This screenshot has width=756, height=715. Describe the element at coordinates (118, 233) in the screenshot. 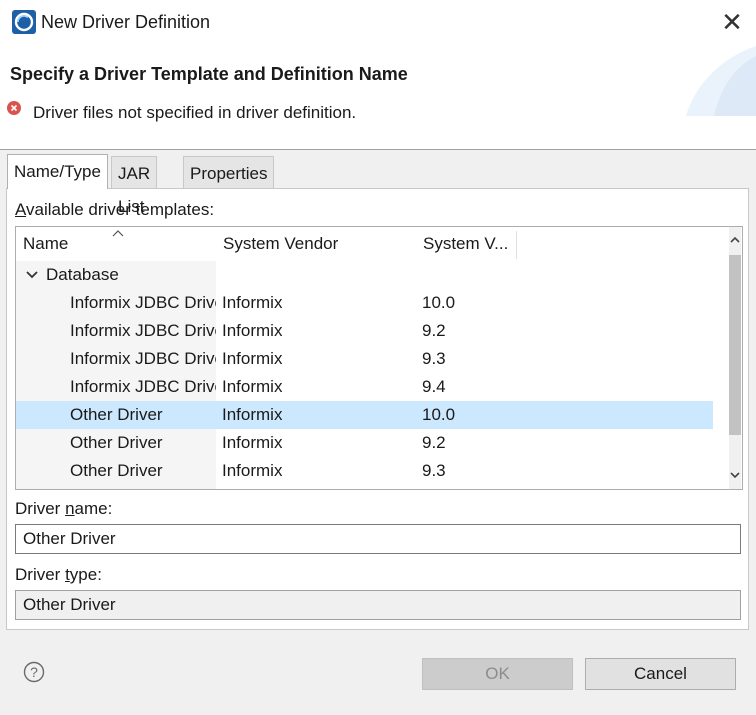

I see `sort-ascending-icon` at that location.